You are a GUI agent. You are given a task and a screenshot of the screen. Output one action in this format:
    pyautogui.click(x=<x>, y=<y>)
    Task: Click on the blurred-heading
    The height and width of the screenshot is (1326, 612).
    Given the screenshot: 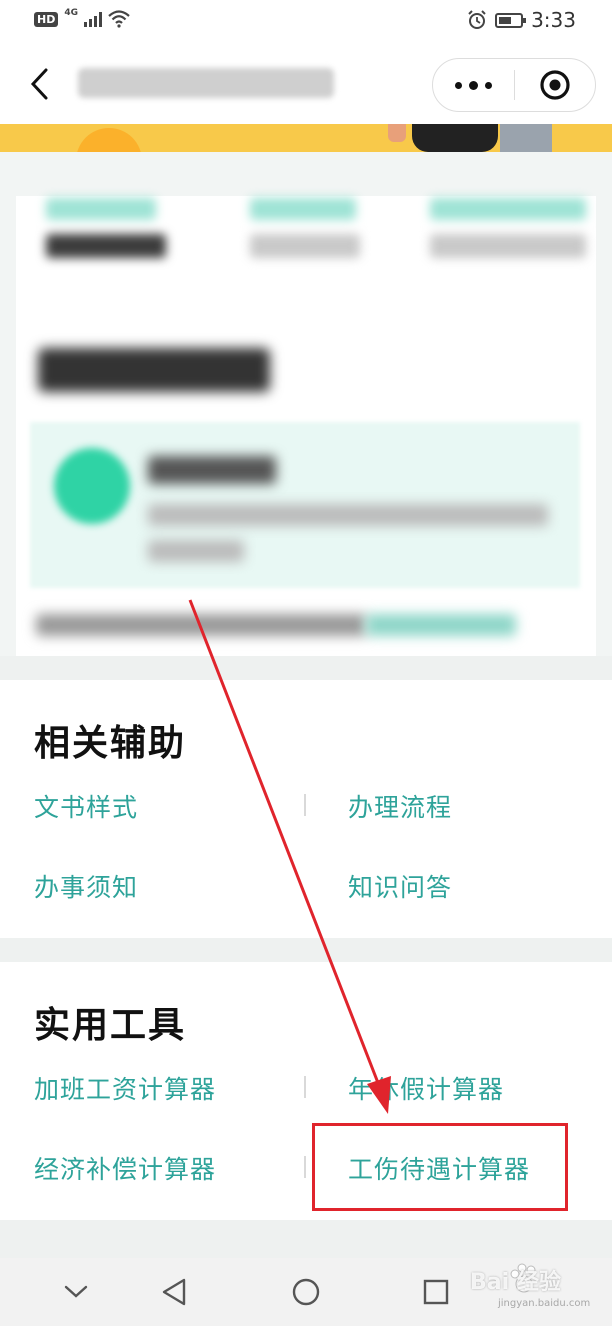 What is the action you would take?
    pyautogui.click(x=154, y=370)
    